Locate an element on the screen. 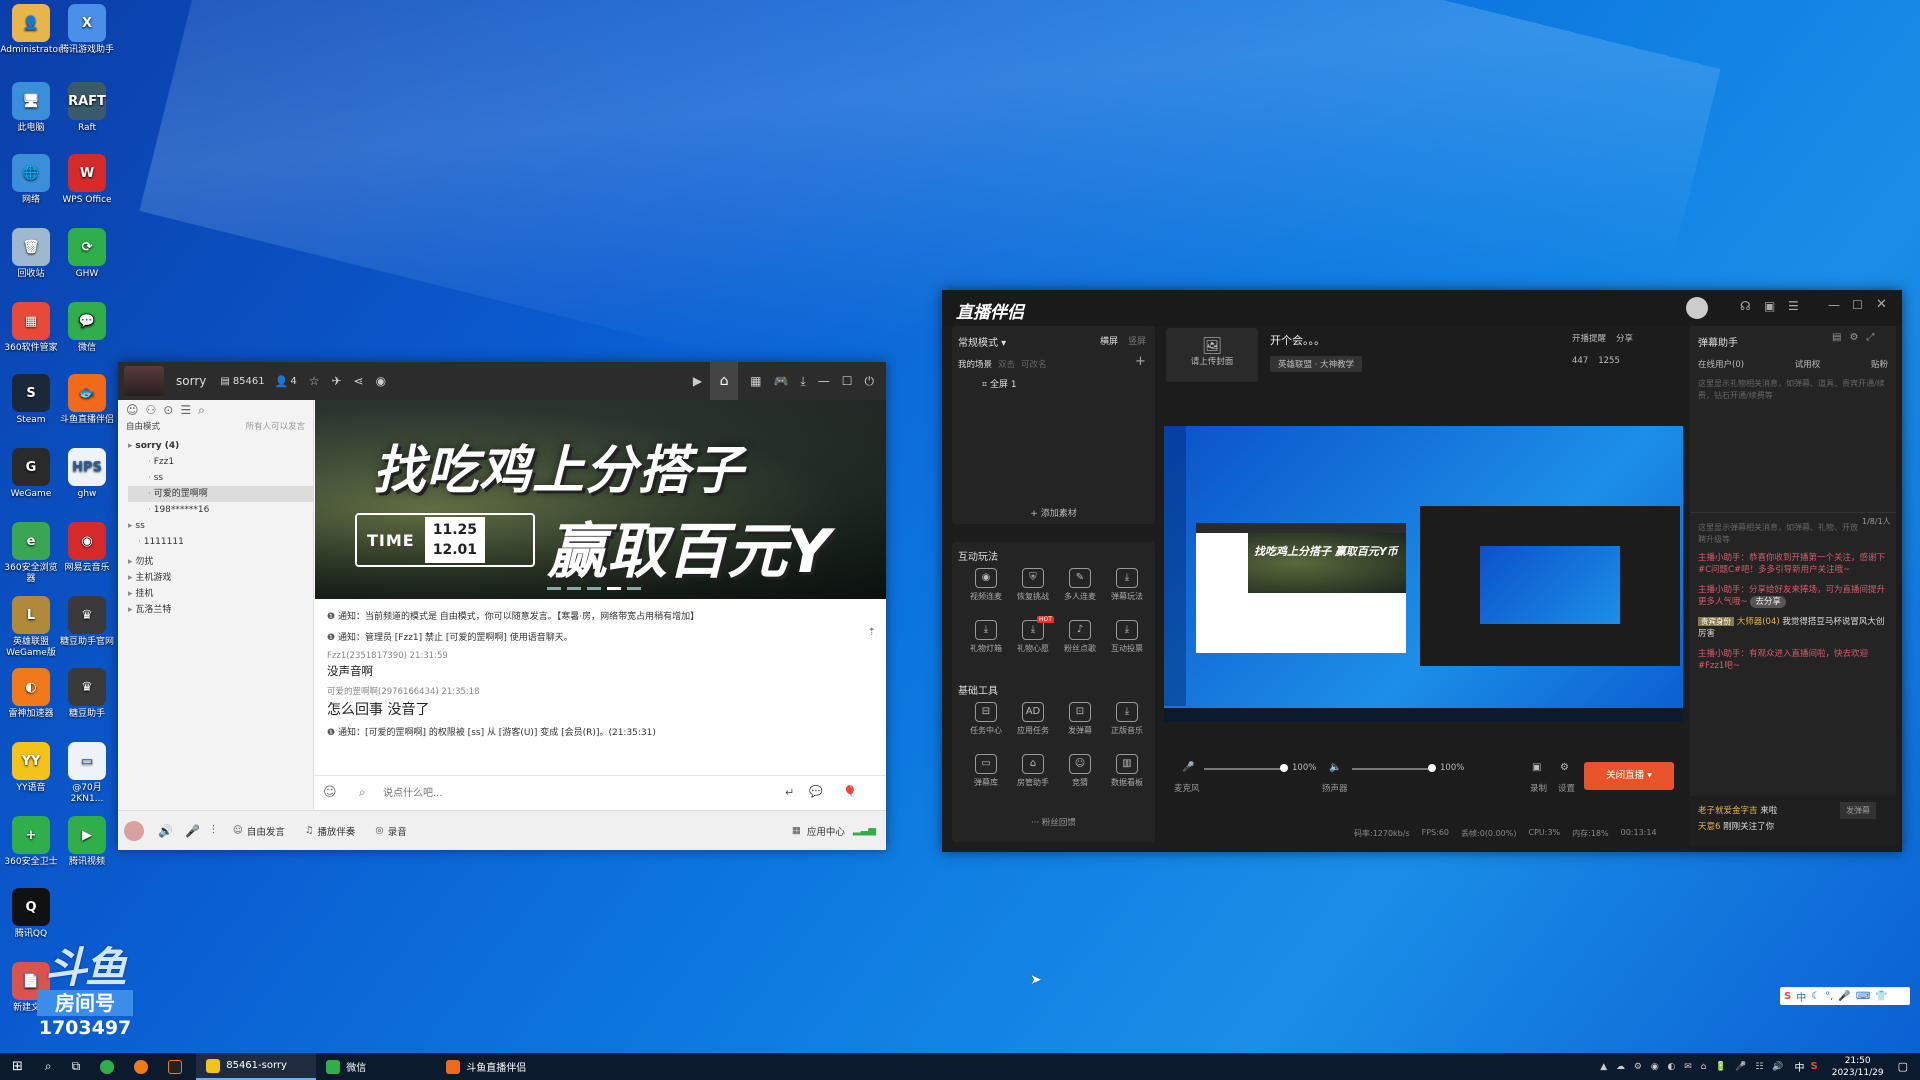  group-icon: ⚇ is located at coordinates (151, 410).